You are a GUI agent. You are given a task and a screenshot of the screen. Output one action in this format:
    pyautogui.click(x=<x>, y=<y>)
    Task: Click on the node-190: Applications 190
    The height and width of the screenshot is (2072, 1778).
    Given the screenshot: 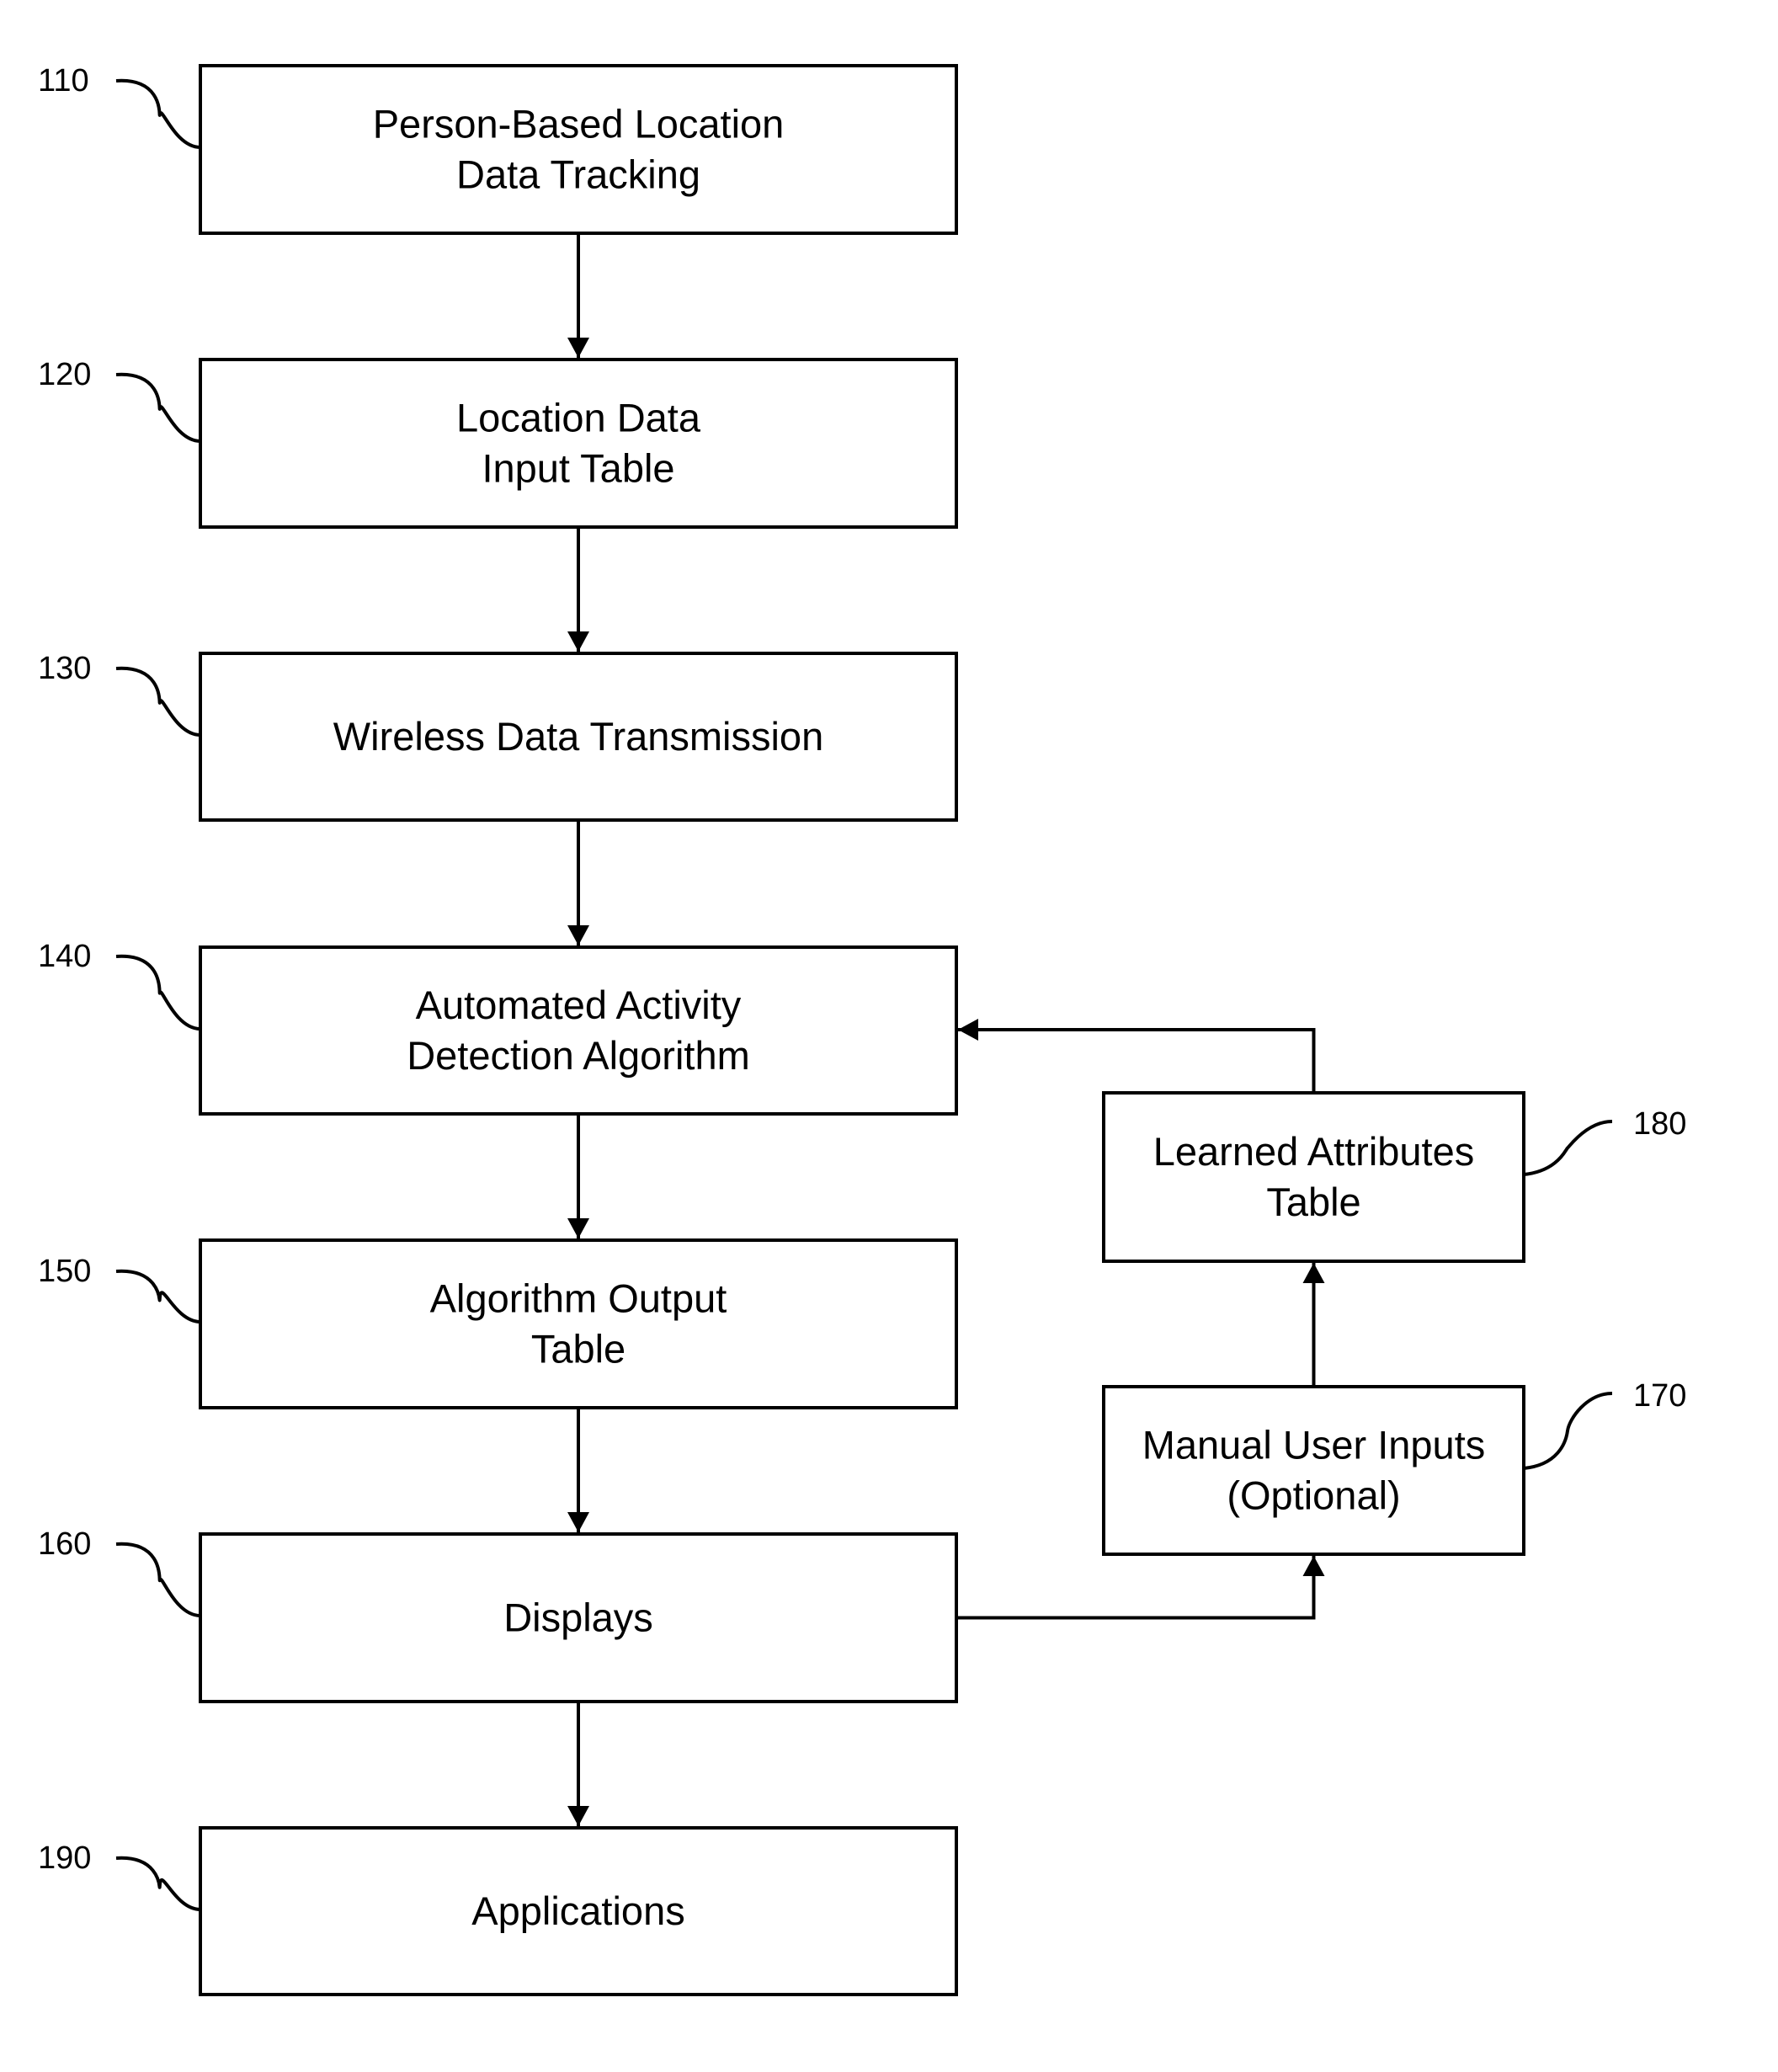 What is the action you would take?
    pyautogui.click(x=498, y=1911)
    